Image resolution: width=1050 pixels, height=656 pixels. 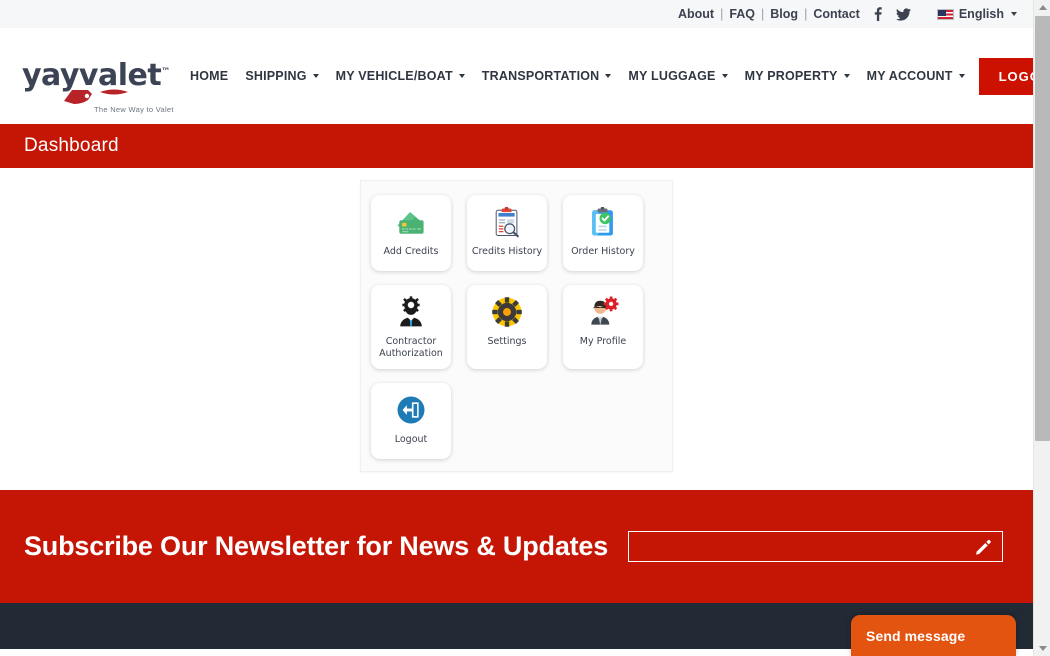 I want to click on nav-item-transportation: TRANSPORTATION, so click(x=547, y=76).